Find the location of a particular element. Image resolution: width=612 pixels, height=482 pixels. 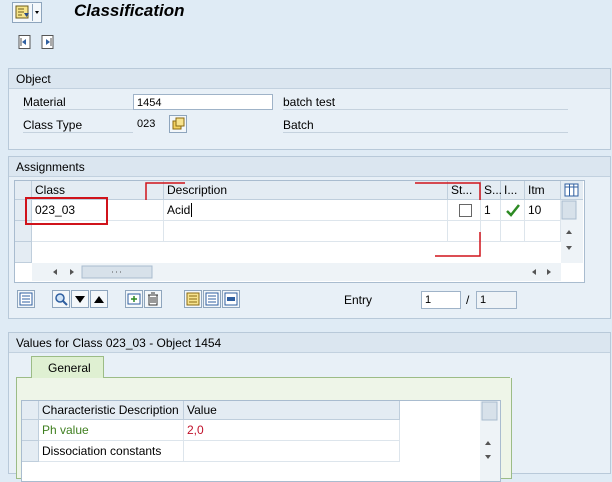

column-header-characteristic-description: Characteristic Description is located at coordinates (111, 410).